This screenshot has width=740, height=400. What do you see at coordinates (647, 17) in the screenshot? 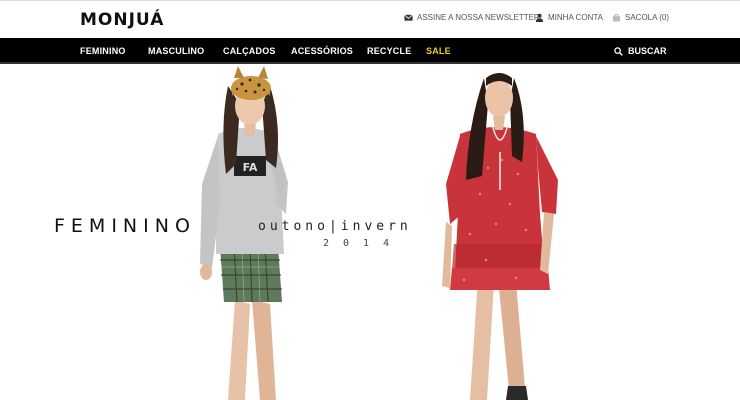
I see `bag-label: SACOLA (0)` at bounding box center [647, 17].